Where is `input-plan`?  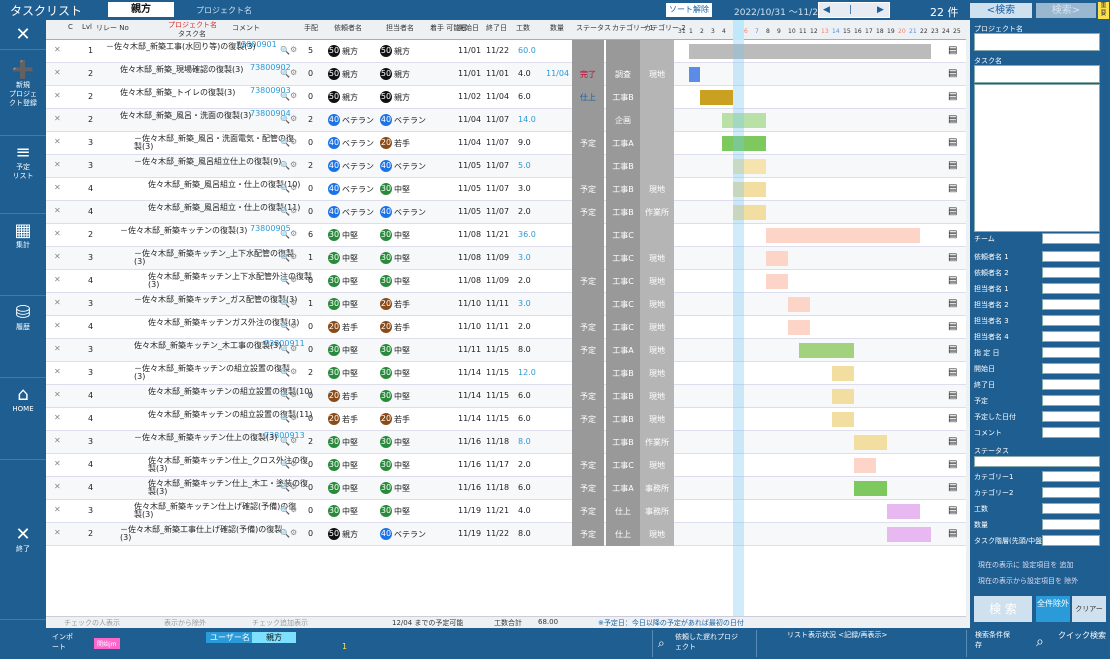
input-plan is located at coordinates (1071, 400).